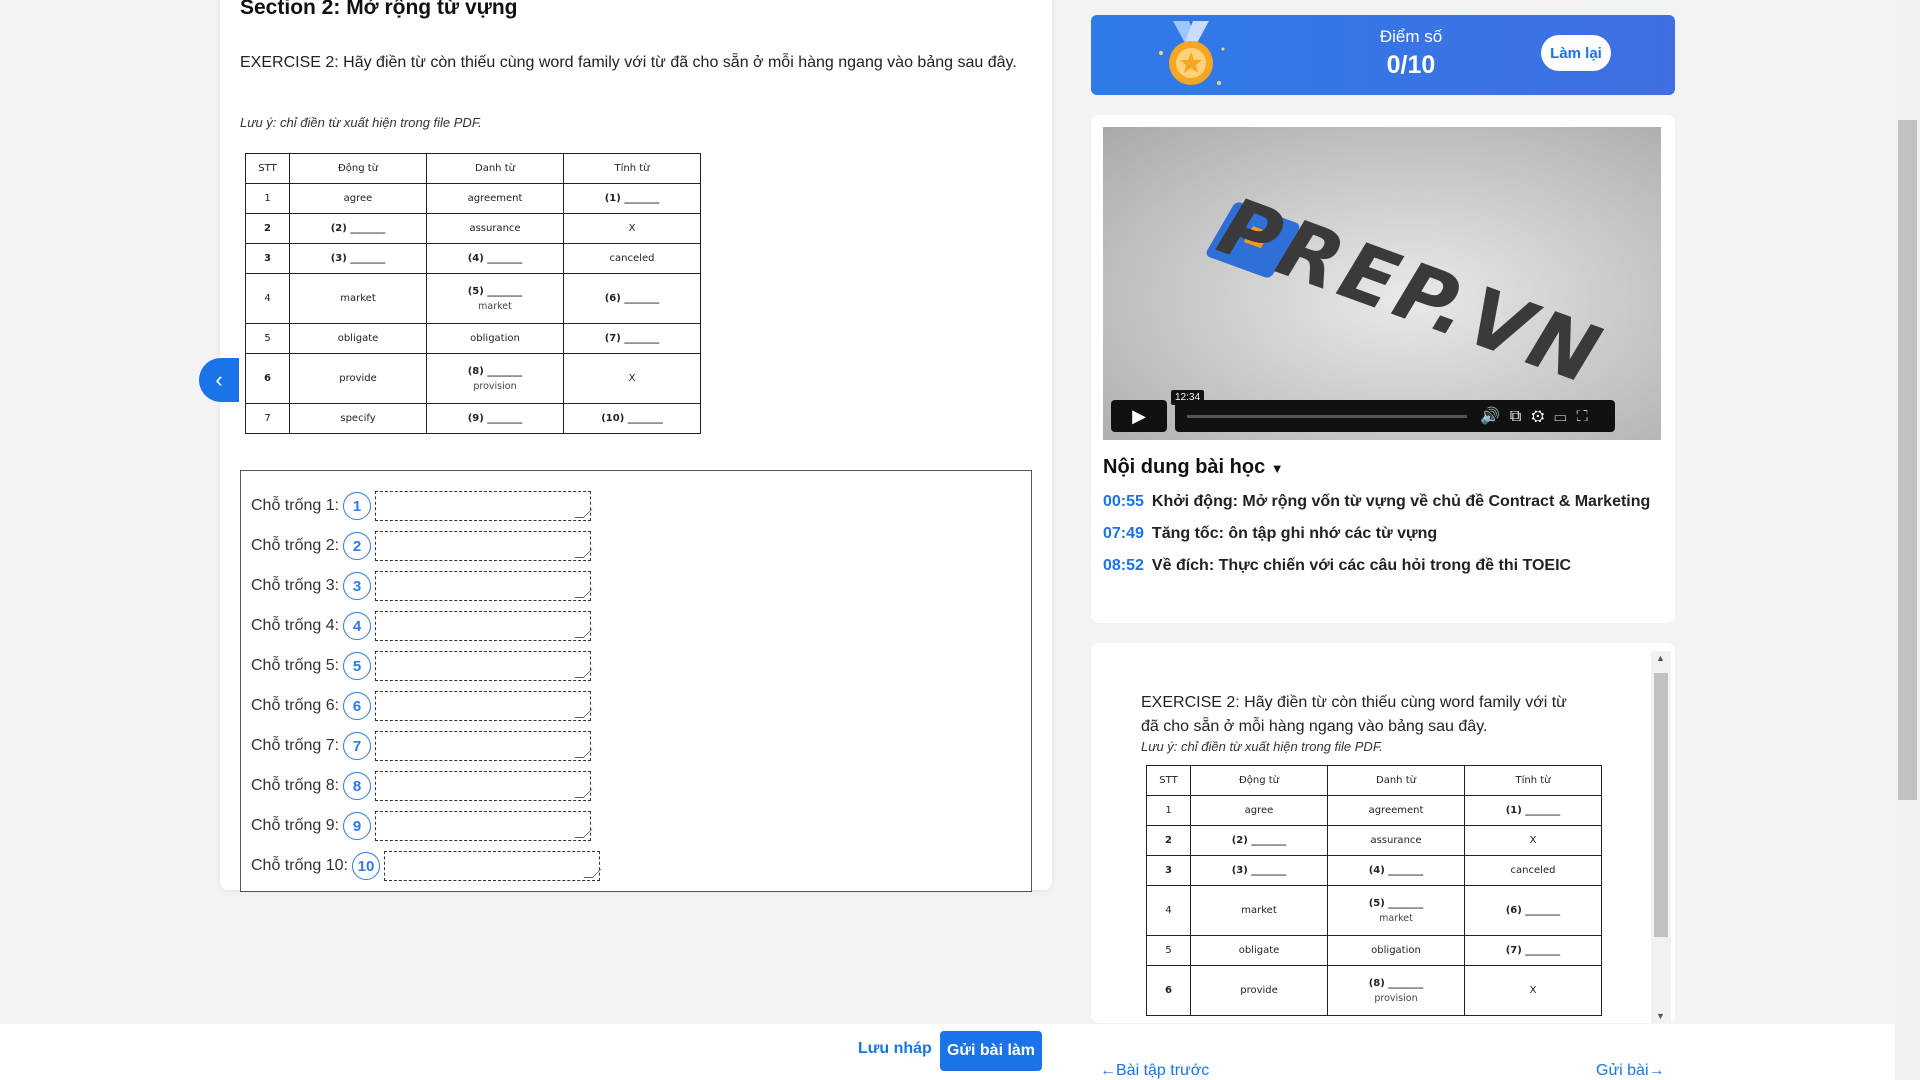 This screenshot has width=1920, height=1080. I want to click on table-cell: 1, so click(1168, 810).